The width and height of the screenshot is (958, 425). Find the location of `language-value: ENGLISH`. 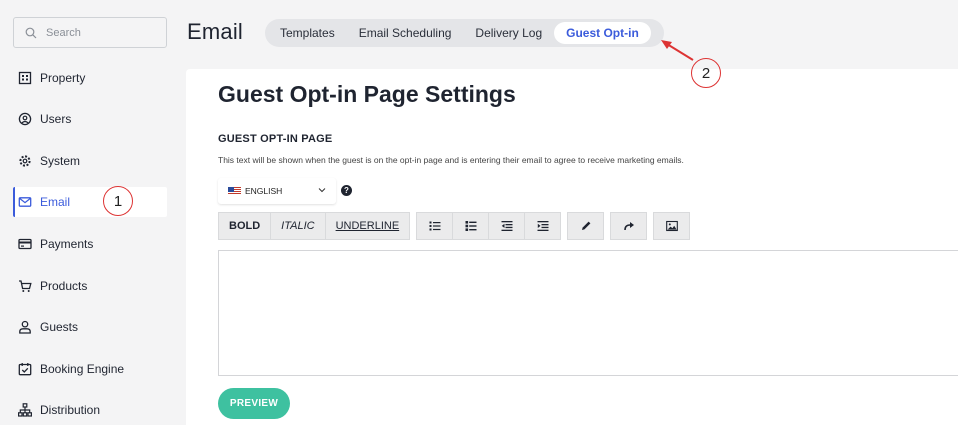

language-value: ENGLISH is located at coordinates (264, 191).